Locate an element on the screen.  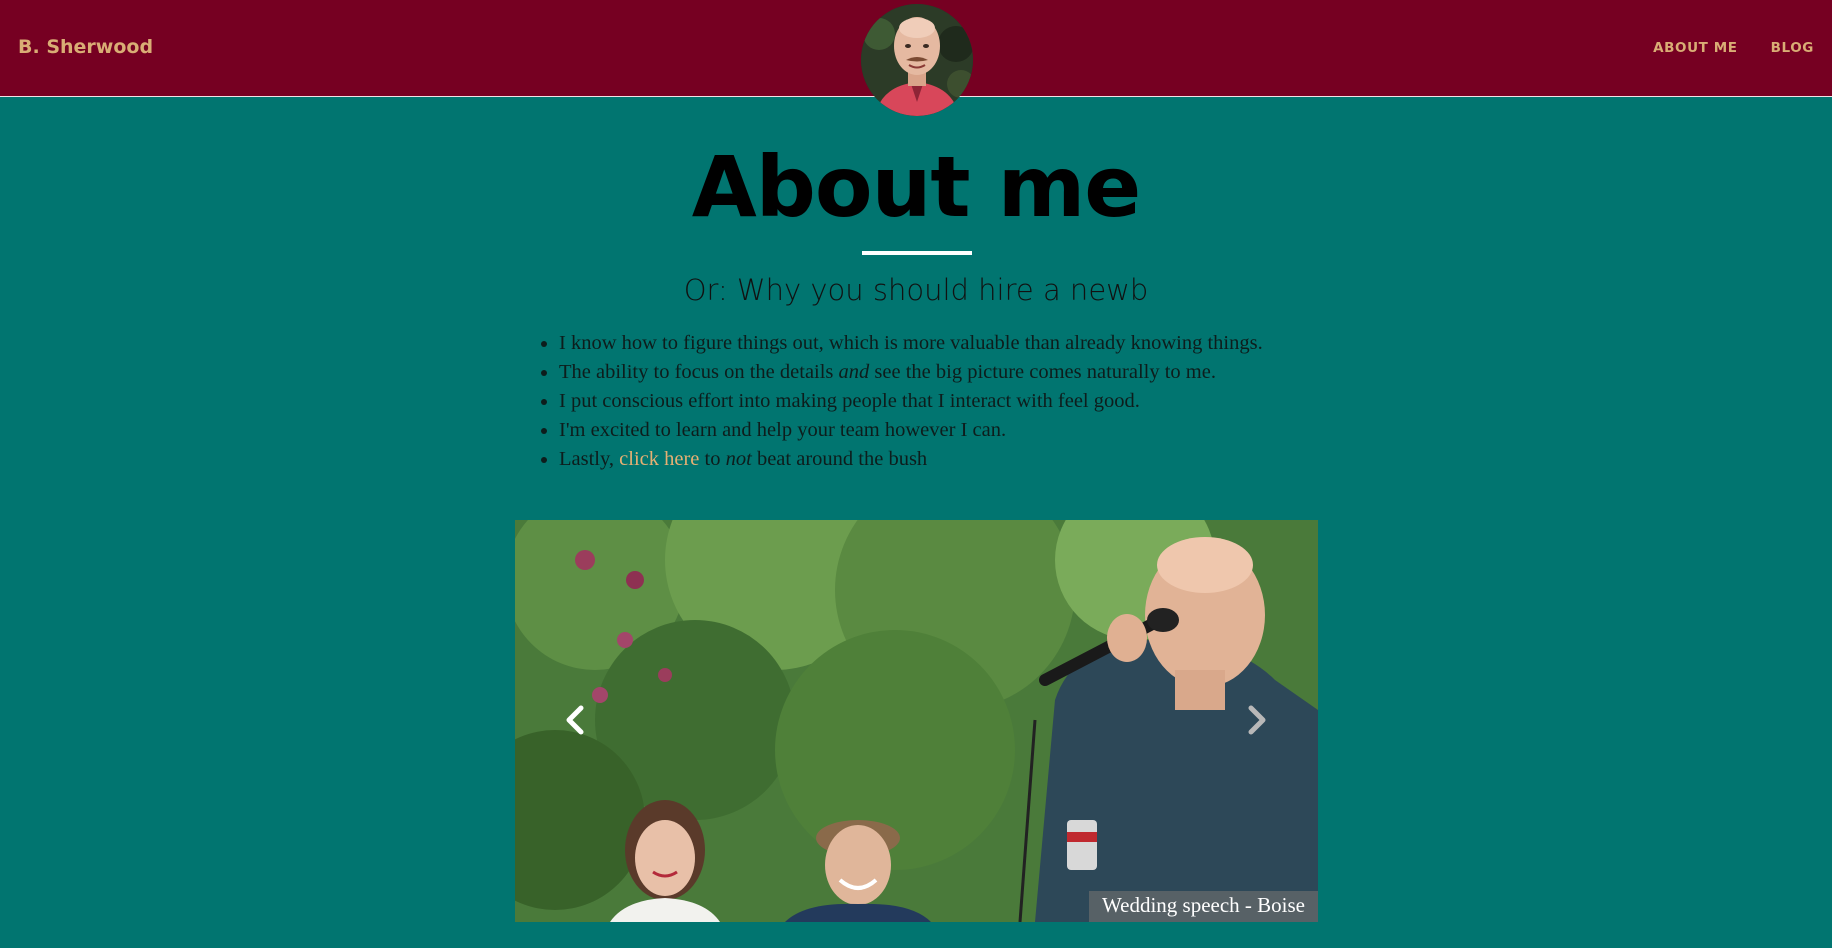
page-title: About me is located at coordinates (916, 187).